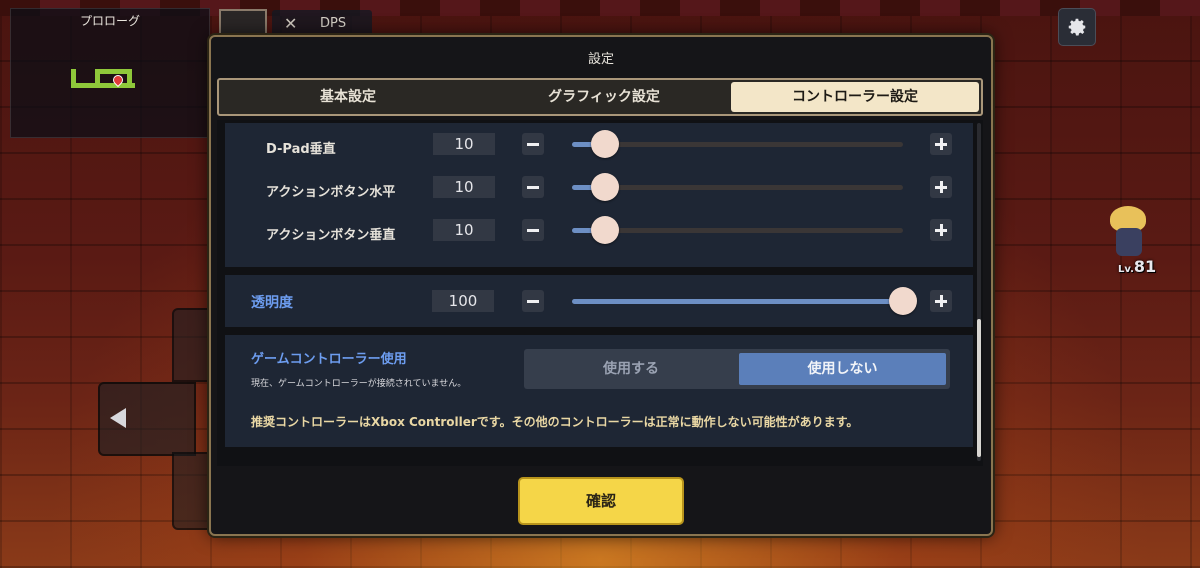 The height and width of the screenshot is (568, 1200). I want to click on gamepad-label: ゲームコントローラー使用, so click(329, 359).